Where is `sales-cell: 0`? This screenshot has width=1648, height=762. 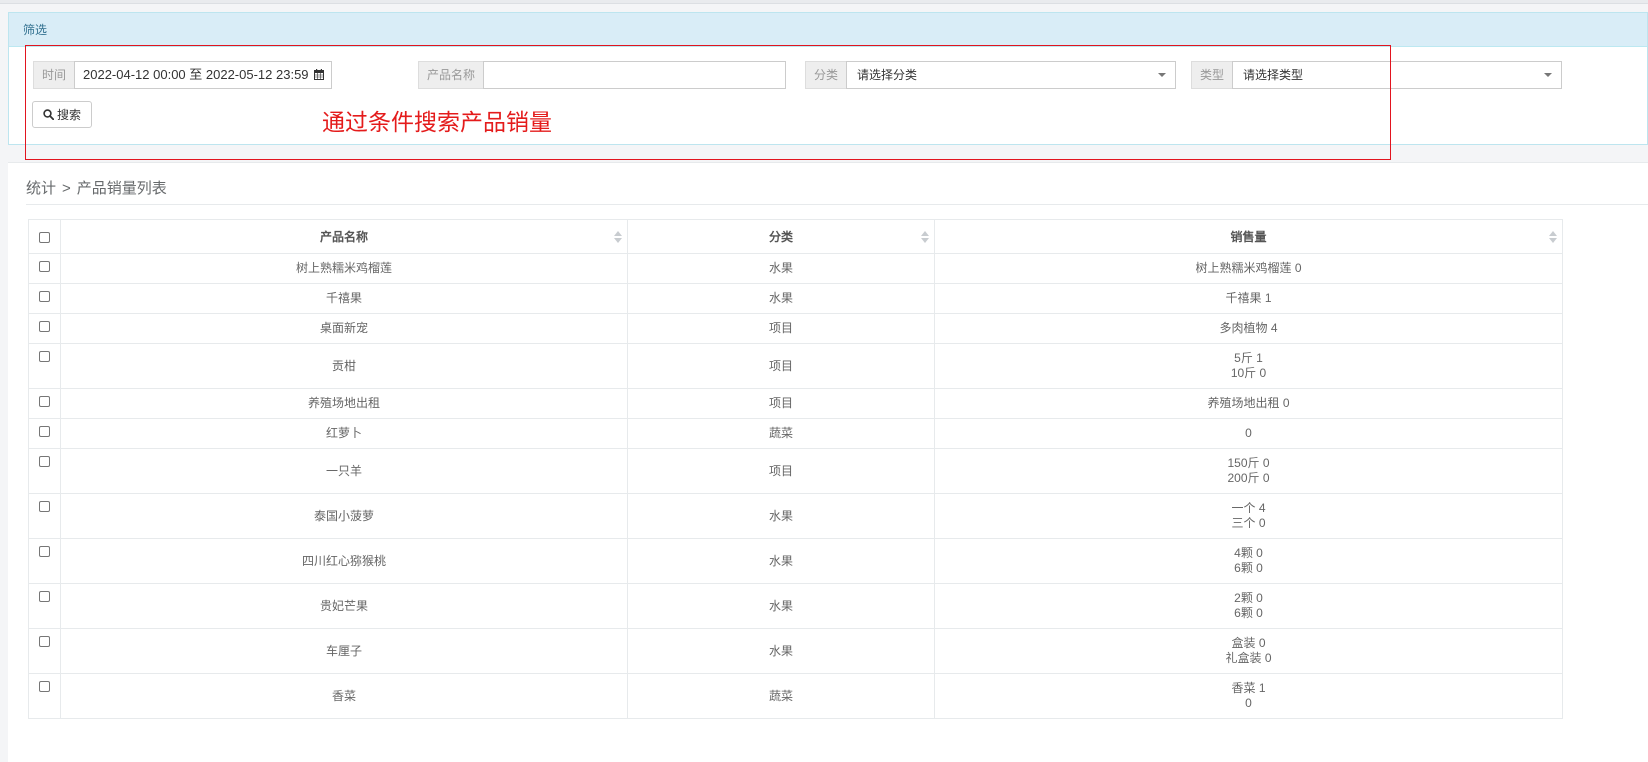 sales-cell: 0 is located at coordinates (1248, 433).